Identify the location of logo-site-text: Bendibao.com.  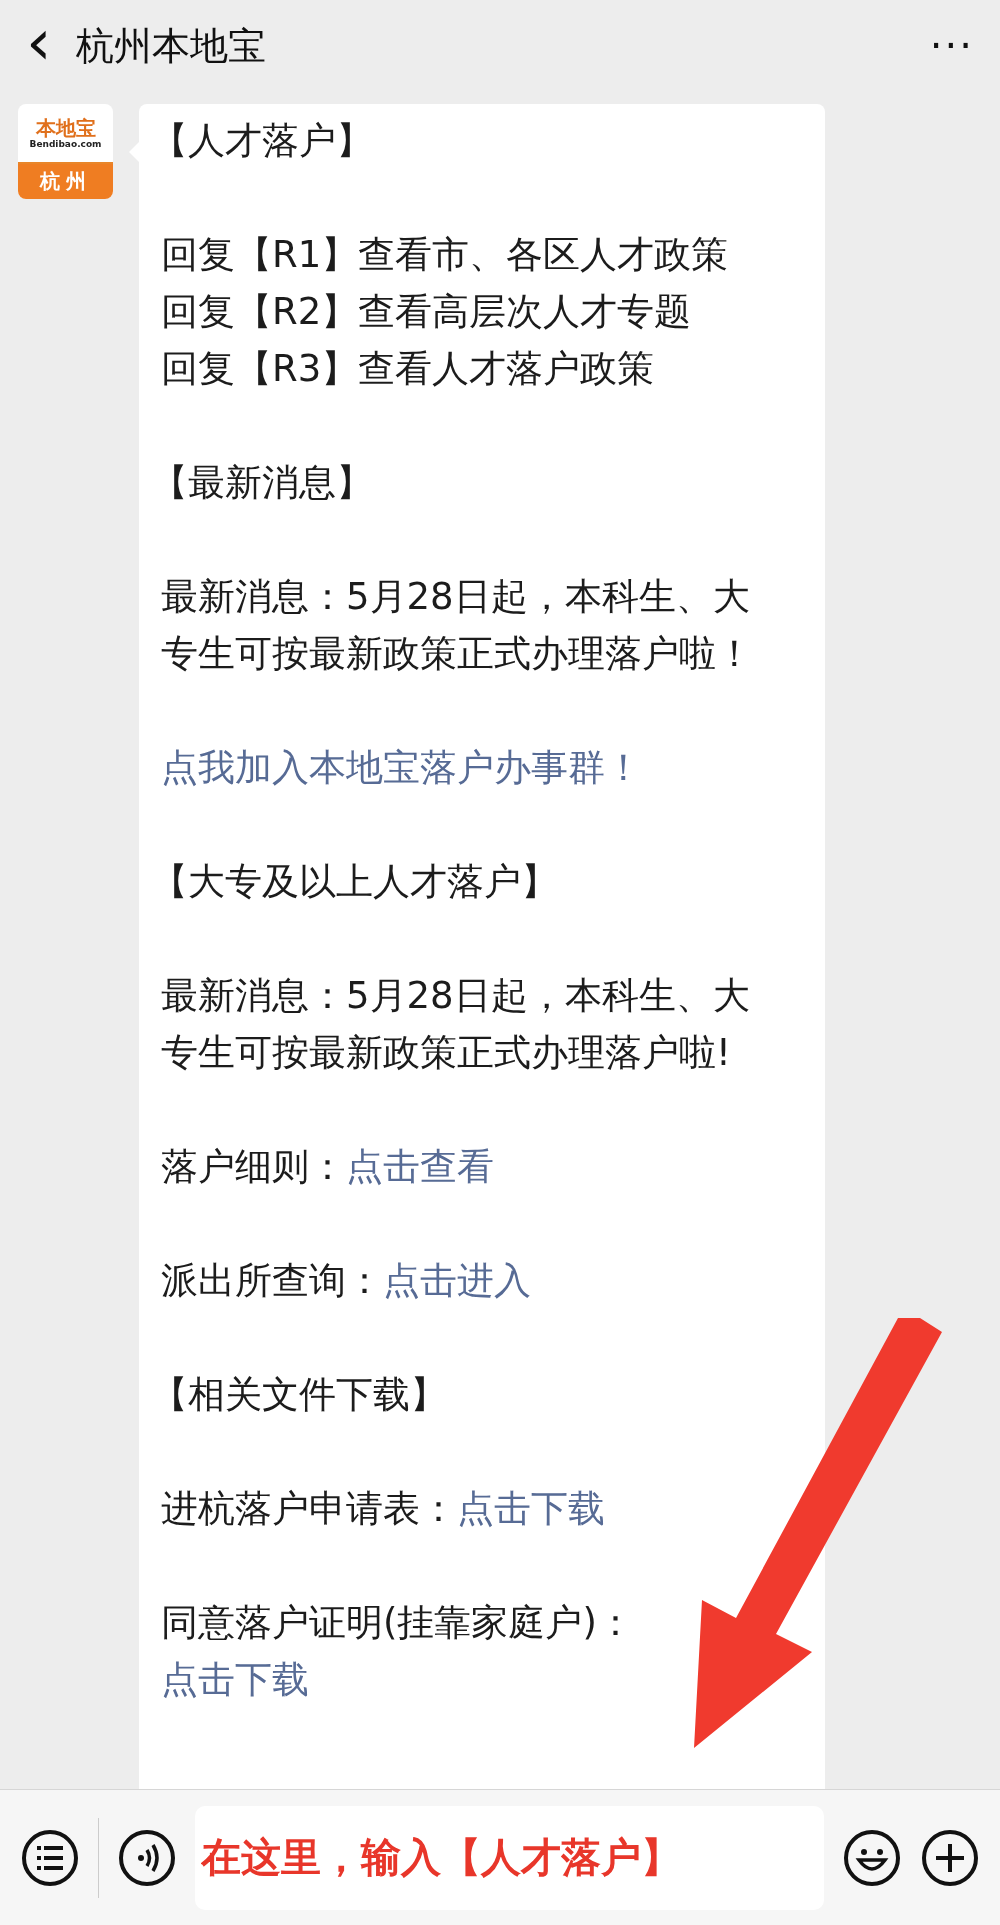
(65, 144).